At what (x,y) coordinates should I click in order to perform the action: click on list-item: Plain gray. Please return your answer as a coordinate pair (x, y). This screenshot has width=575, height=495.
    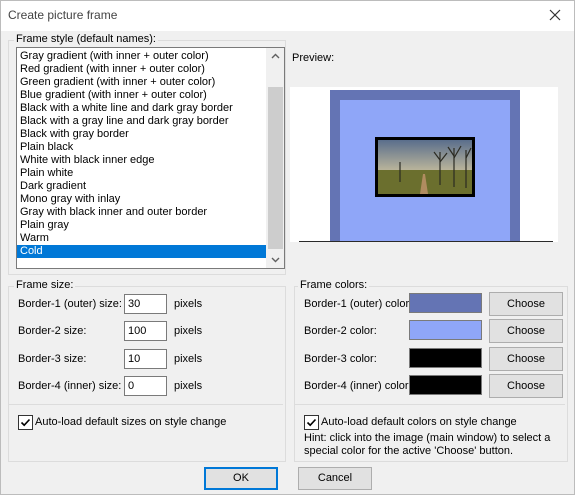
    Looking at the image, I should click on (142, 225).